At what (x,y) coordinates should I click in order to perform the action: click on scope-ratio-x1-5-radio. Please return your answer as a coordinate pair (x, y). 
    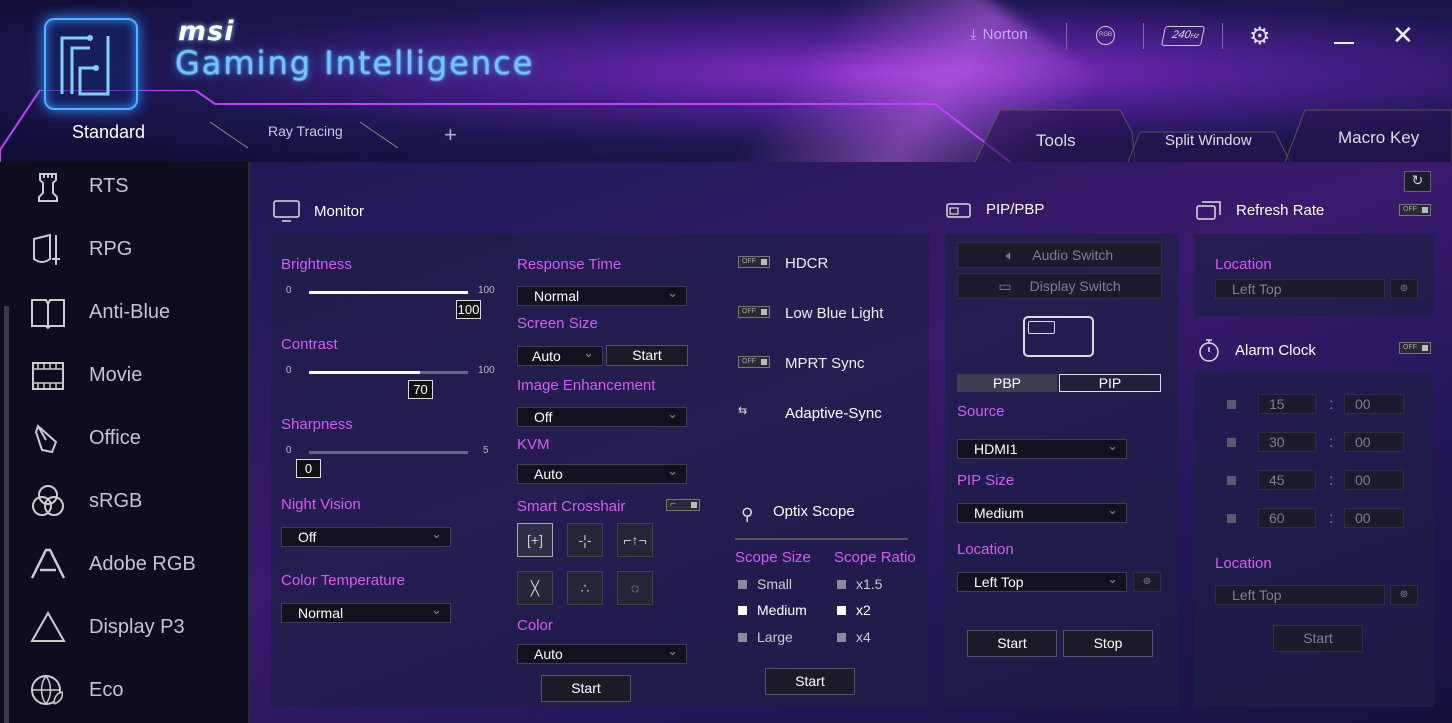
    Looking at the image, I should click on (841, 584).